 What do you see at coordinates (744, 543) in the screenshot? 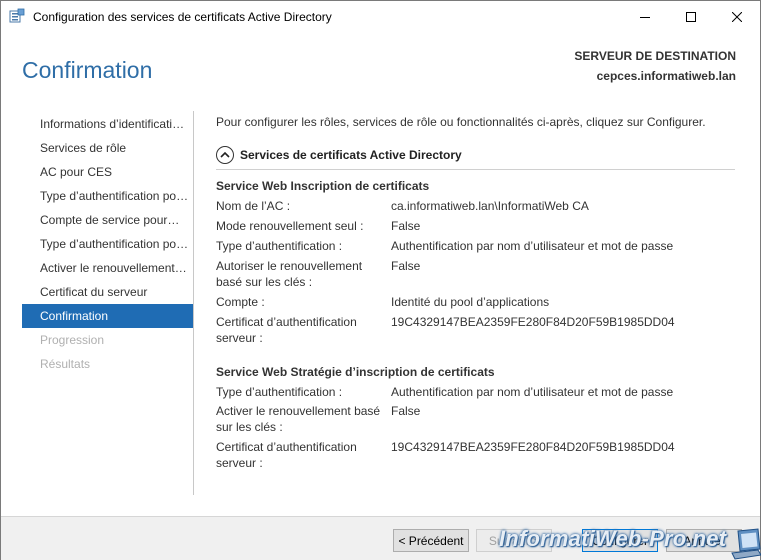
I see `laptop-logo-icon` at bounding box center [744, 543].